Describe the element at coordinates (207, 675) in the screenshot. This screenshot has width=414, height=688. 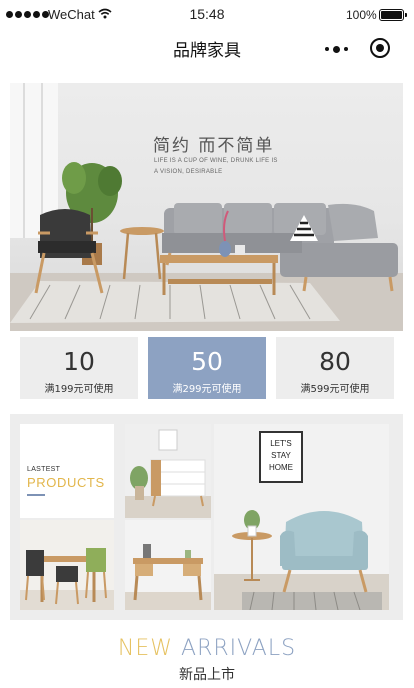
I see `section-subtitle: 新品上市` at that location.